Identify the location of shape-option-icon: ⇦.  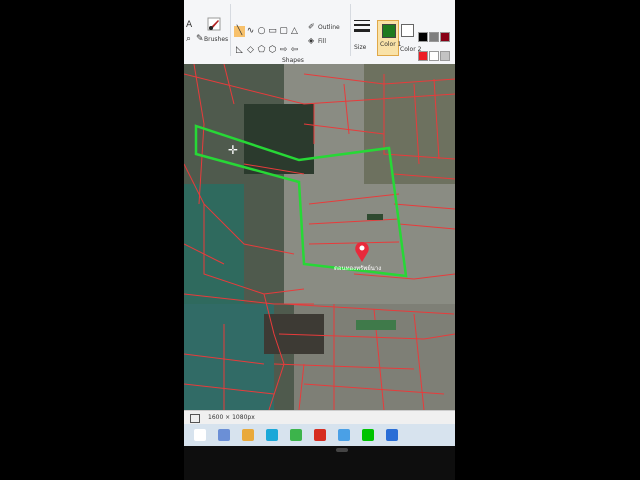
(294, 50).